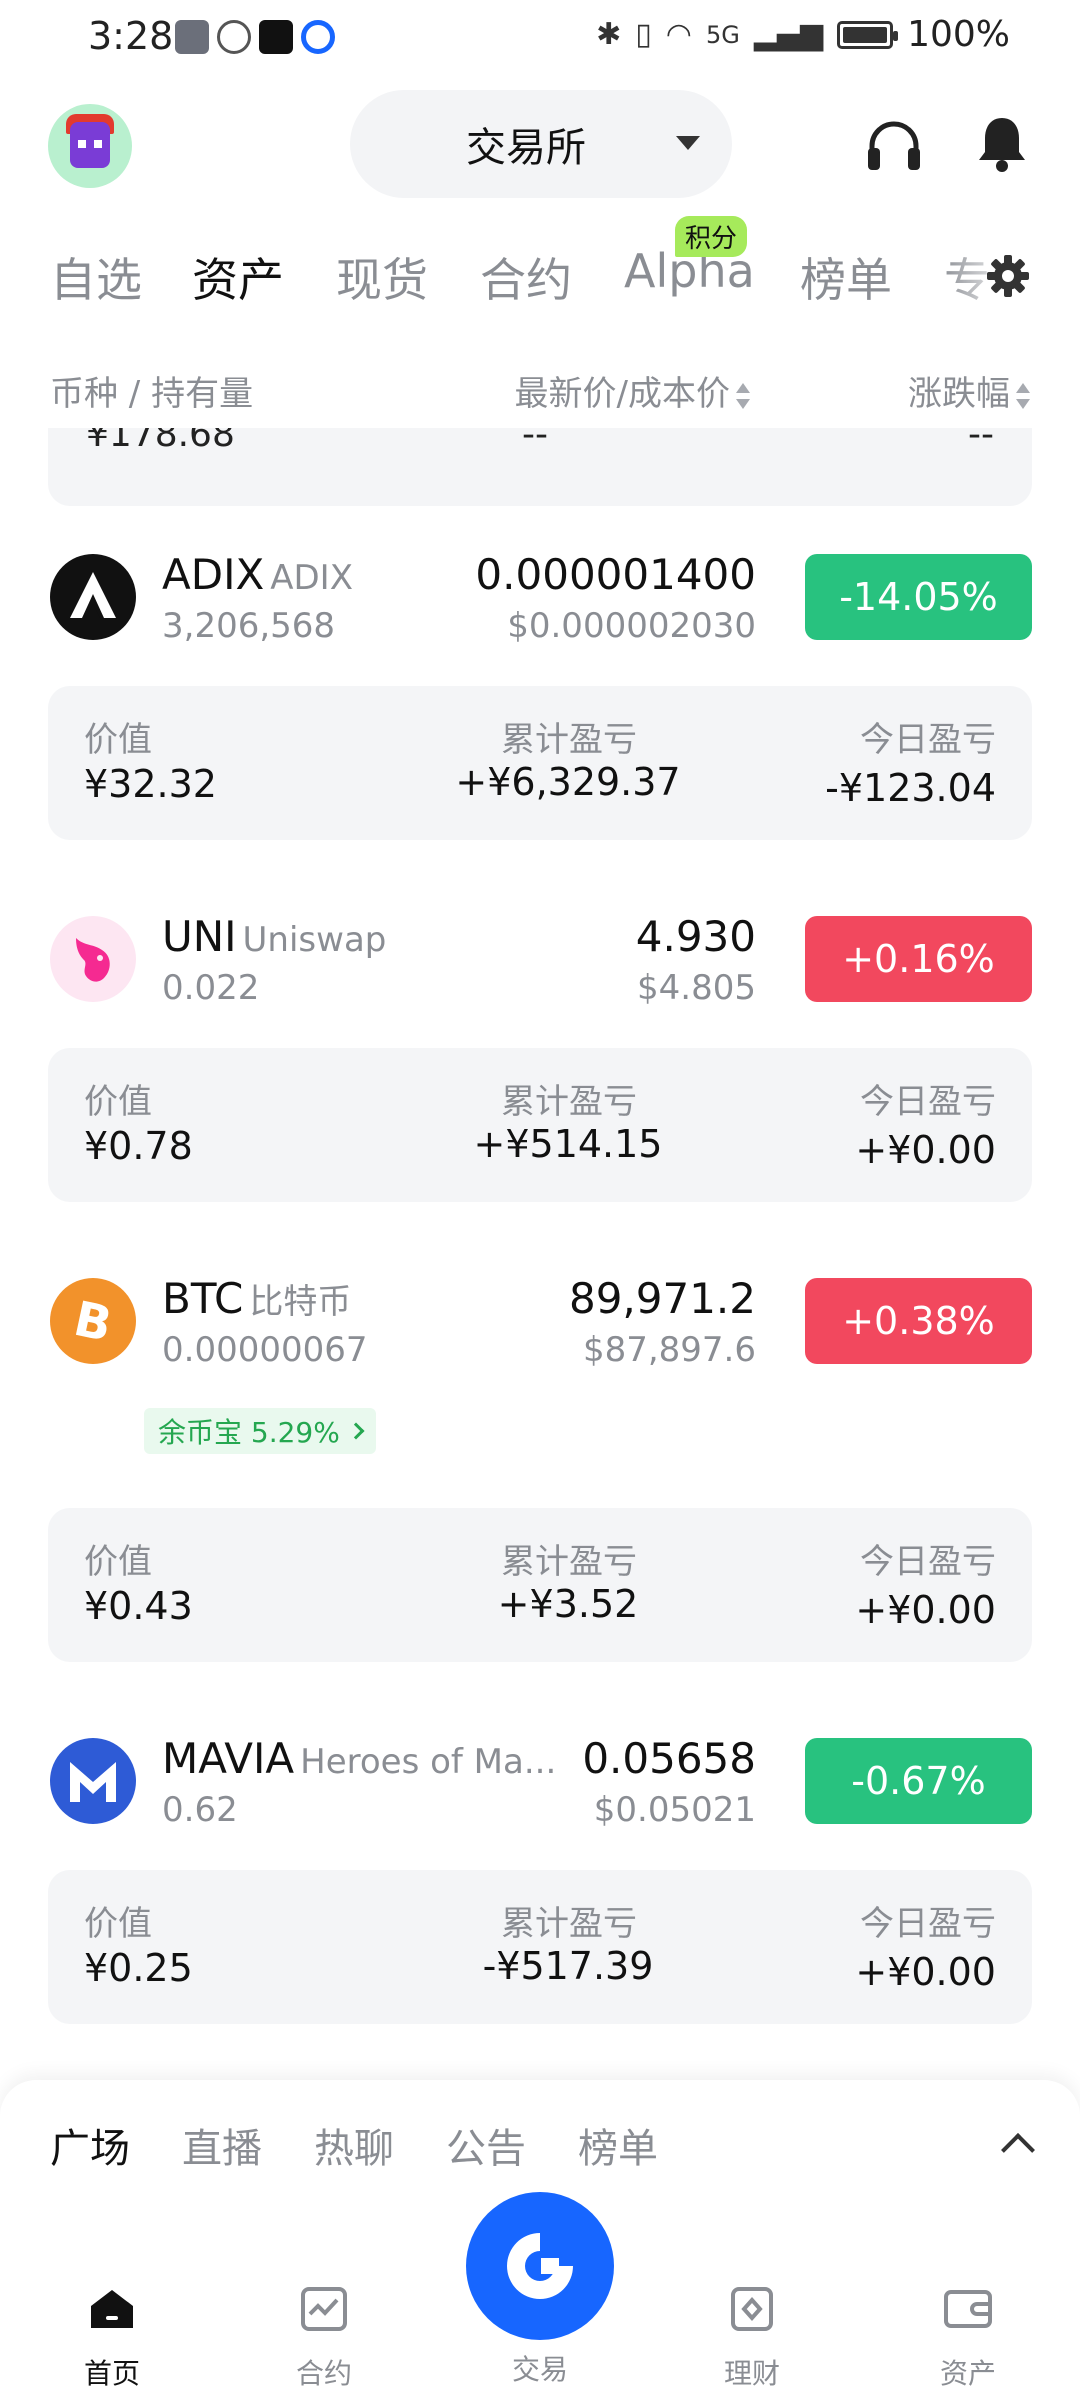 The image size is (1080, 2400). Describe the element at coordinates (568, 1966) in the screenshot. I see `total-pnl: -¥517.39` at that location.